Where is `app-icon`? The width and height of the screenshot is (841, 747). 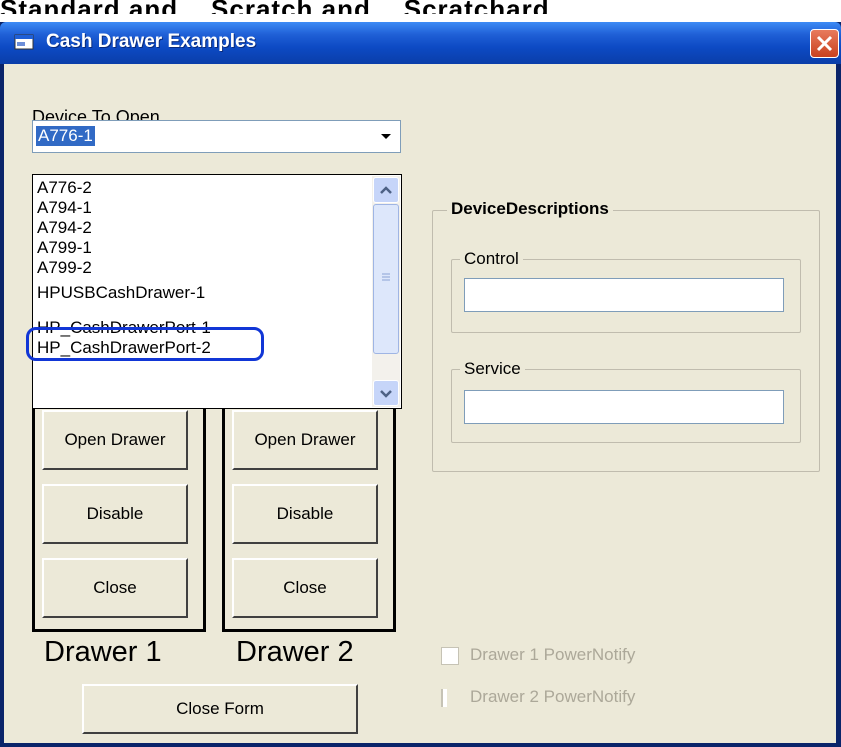 app-icon is located at coordinates (24, 42).